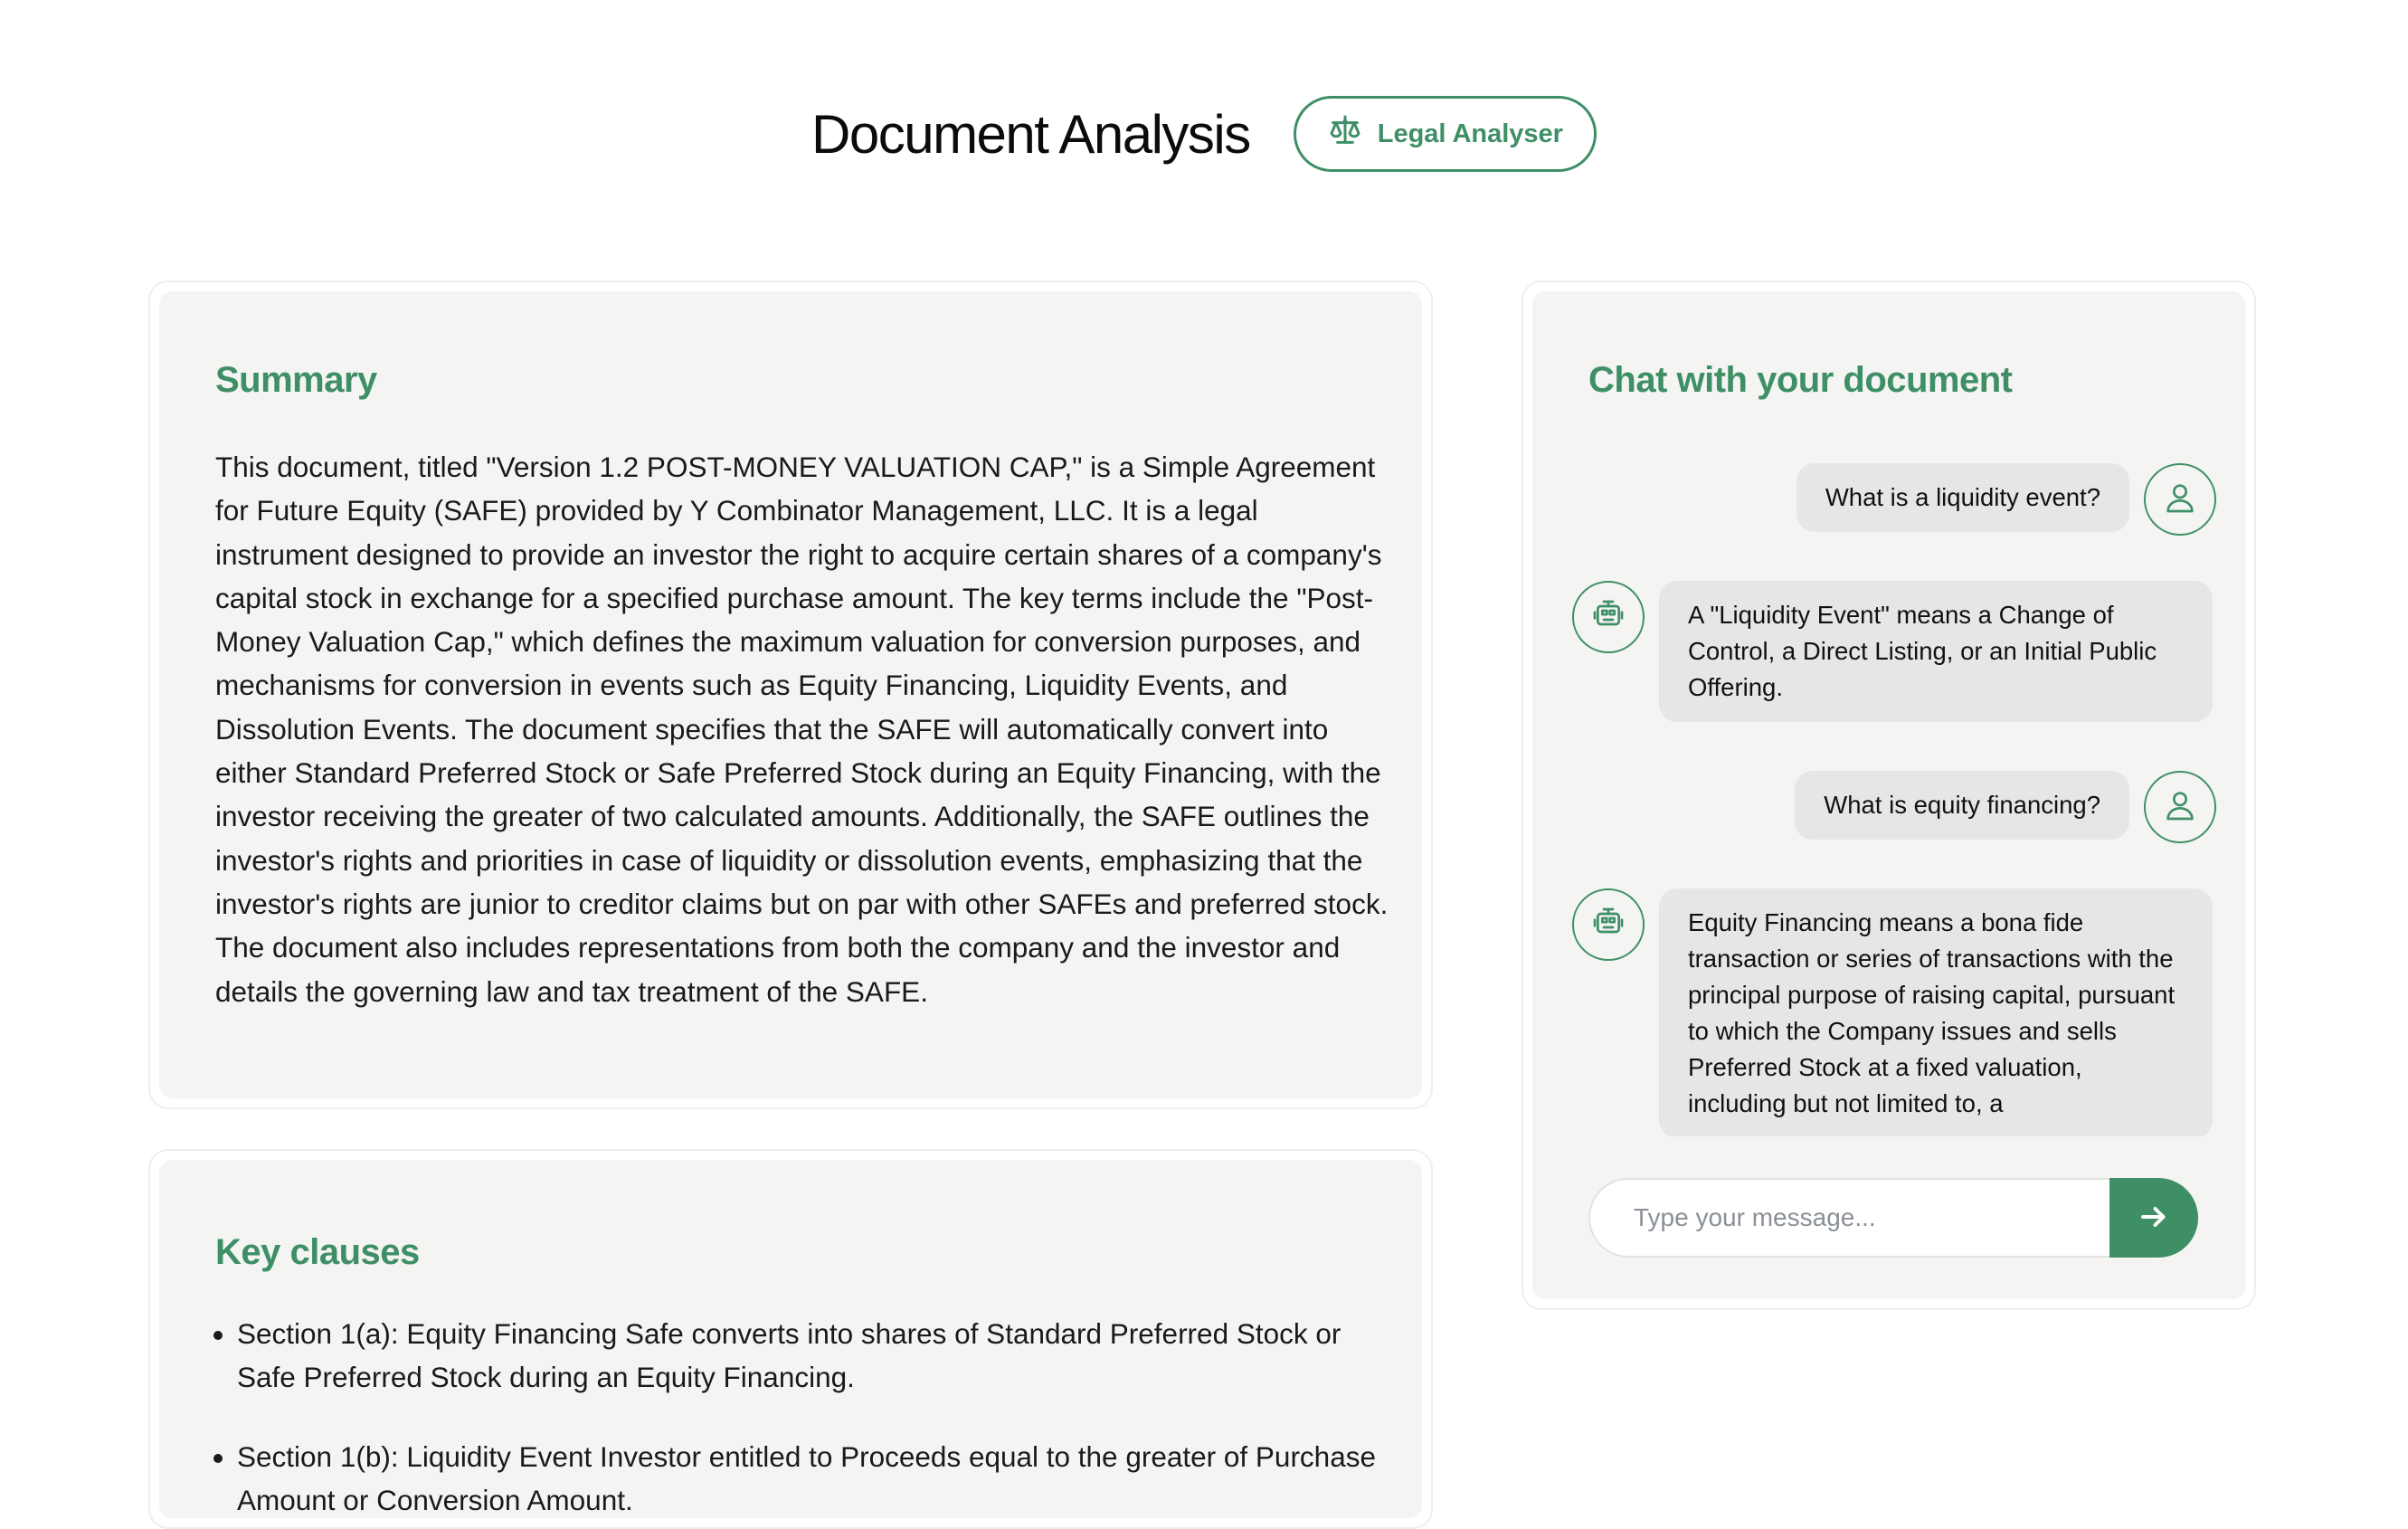  I want to click on scale-icon, so click(1345, 134).